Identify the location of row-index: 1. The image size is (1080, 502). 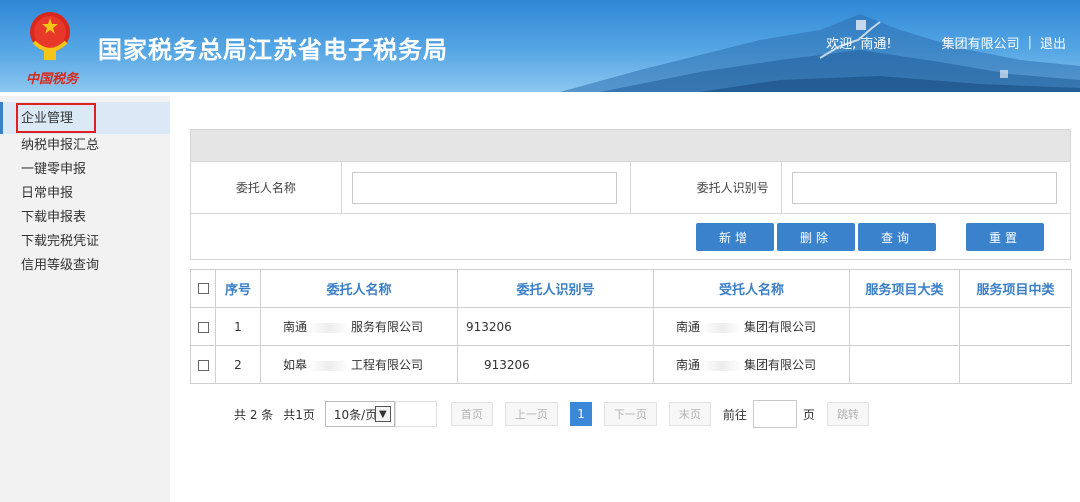
(238, 326).